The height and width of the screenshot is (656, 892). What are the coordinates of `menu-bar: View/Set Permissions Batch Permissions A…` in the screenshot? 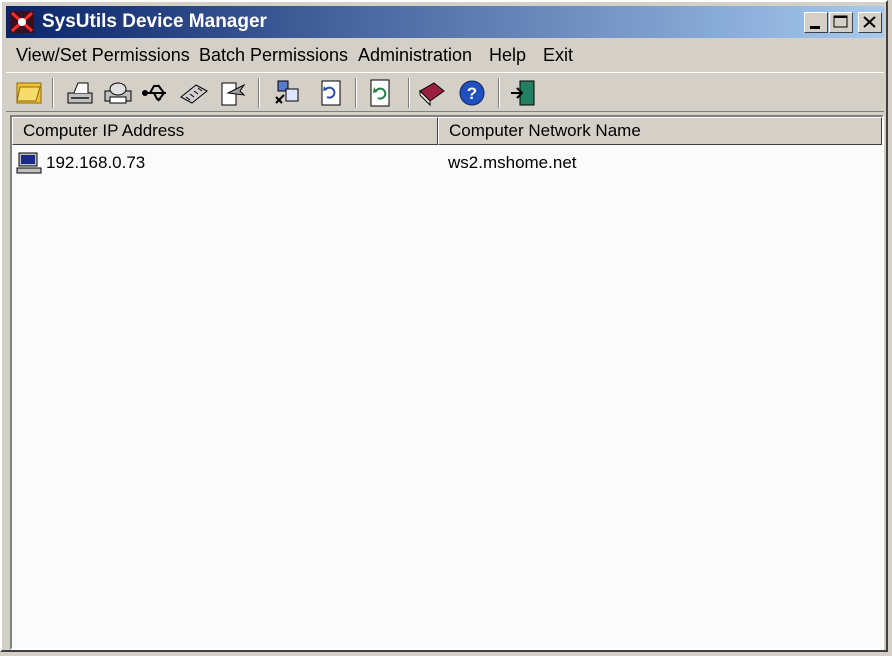 It's located at (445, 55).